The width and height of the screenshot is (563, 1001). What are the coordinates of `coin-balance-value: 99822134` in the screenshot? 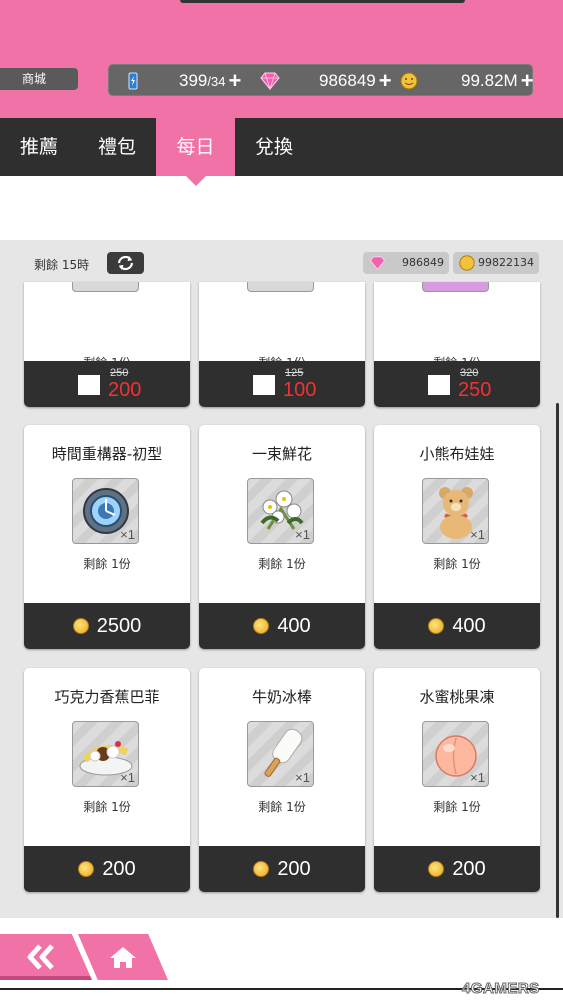 It's located at (506, 262).